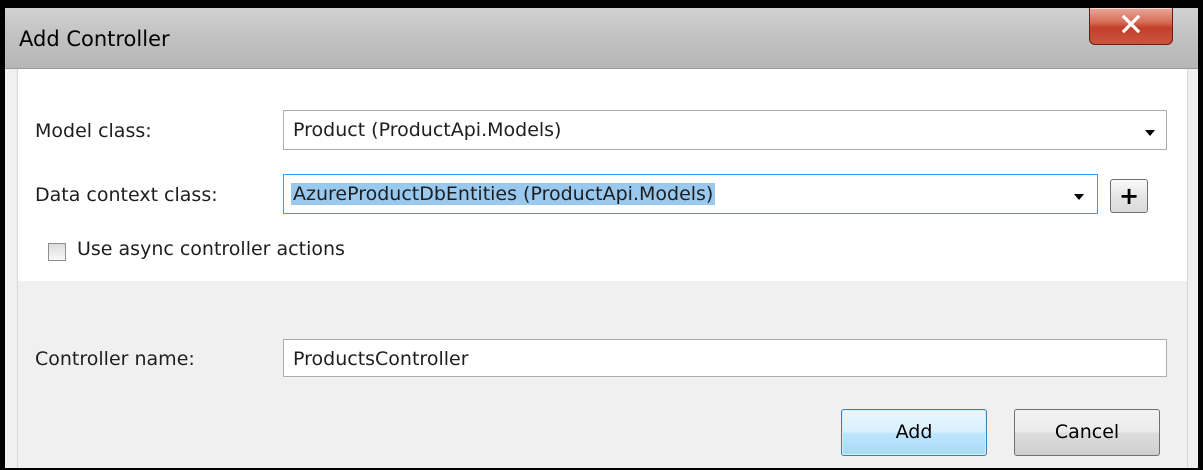  I want to click on dialog-title: Add Controller, so click(94, 39).